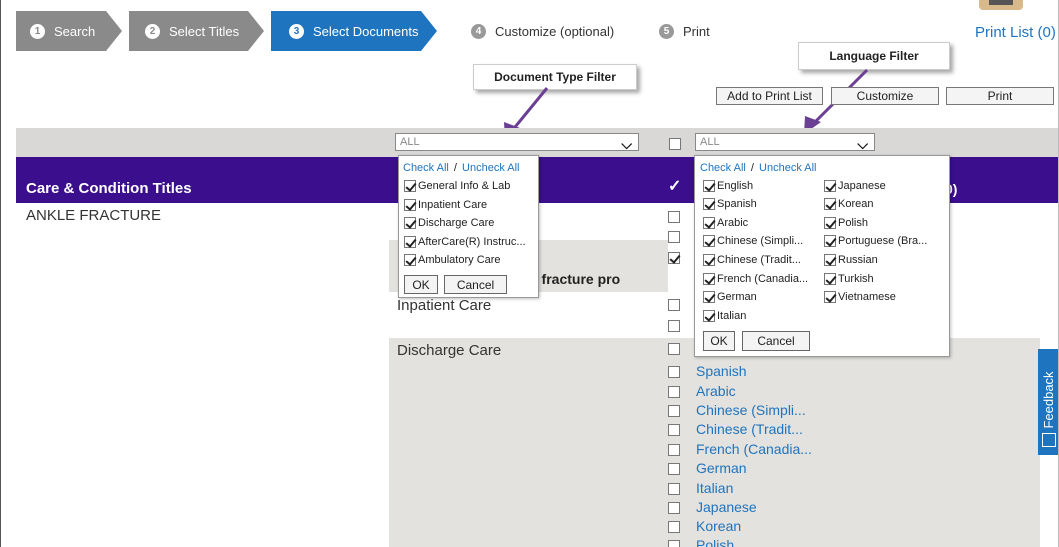  I want to click on option-label: Inpatient Care, so click(453, 205).